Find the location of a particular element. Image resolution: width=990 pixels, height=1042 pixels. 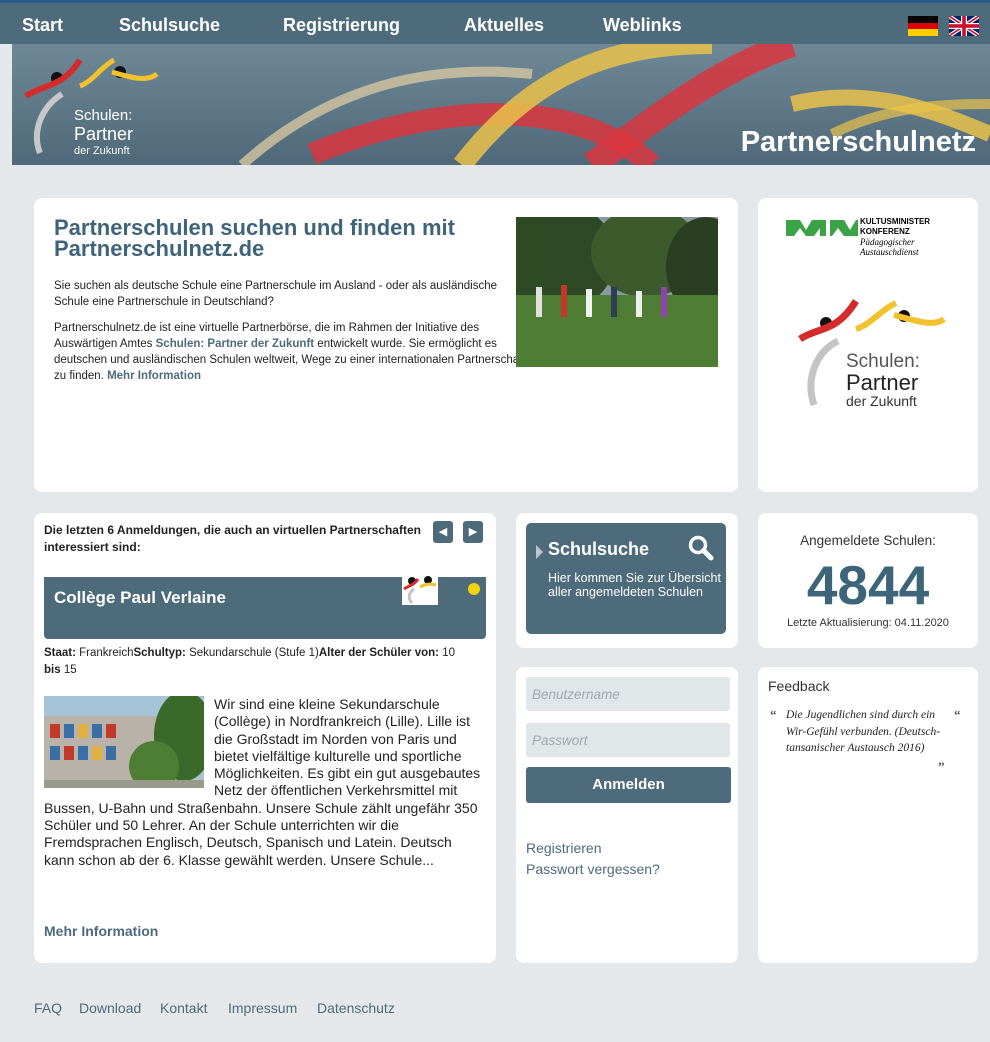

login-button: Anmelden is located at coordinates (628, 785).